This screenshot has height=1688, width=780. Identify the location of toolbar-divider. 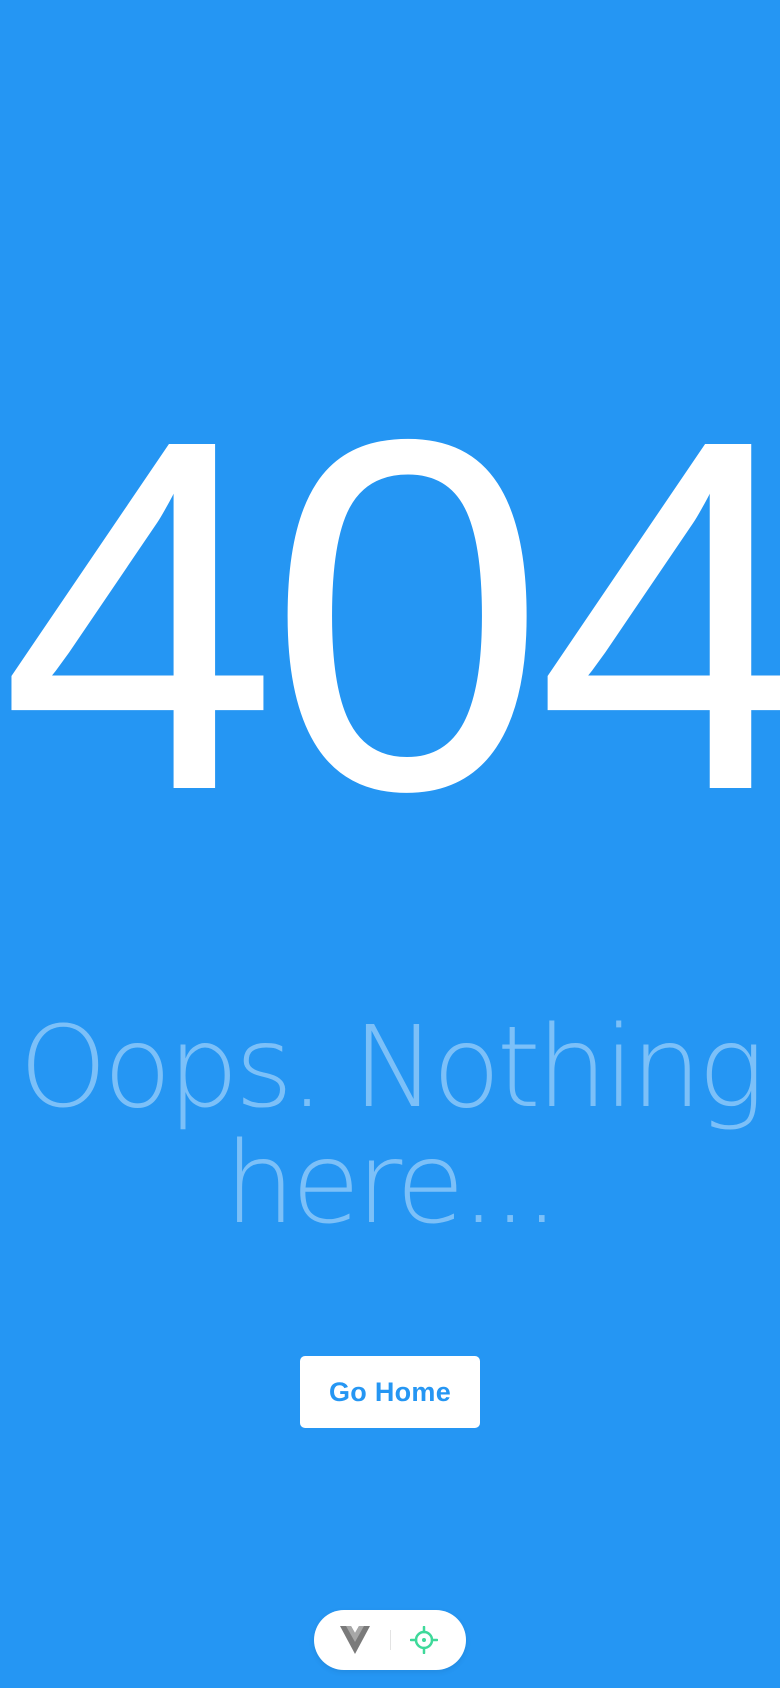
(390, 1640).